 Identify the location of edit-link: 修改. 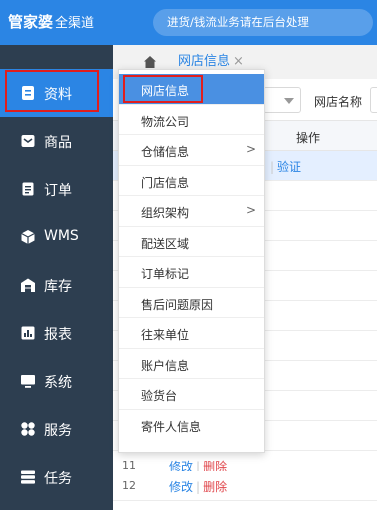
(181, 487).